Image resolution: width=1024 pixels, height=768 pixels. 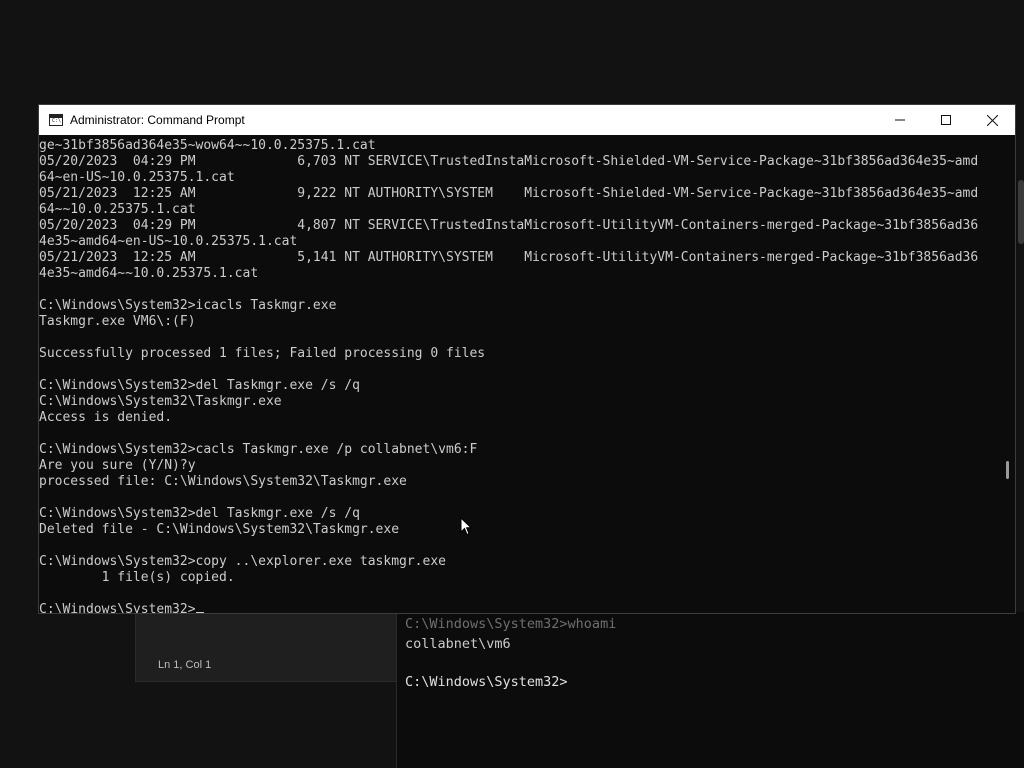 What do you see at coordinates (1021, 212) in the screenshot?
I see `background-scrollbar` at bounding box center [1021, 212].